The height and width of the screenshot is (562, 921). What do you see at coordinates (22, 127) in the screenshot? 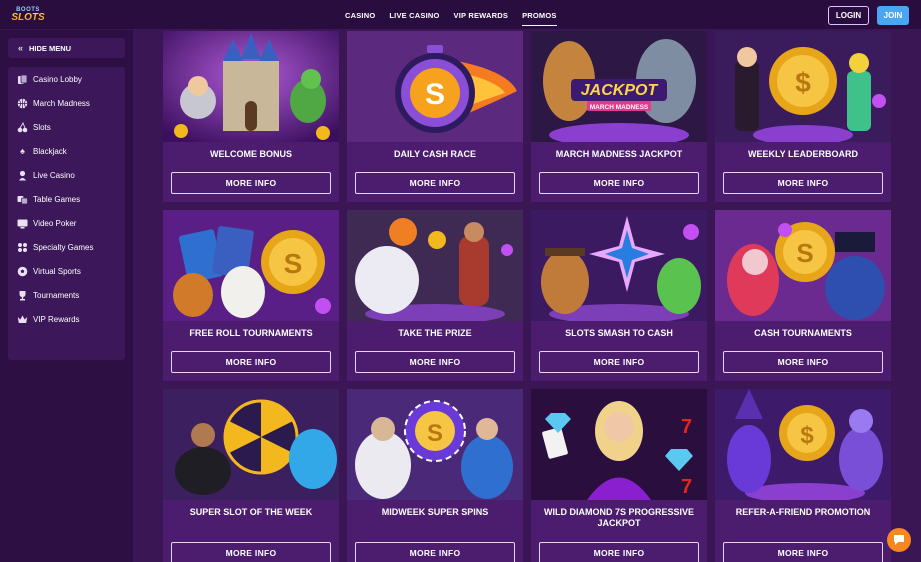
I see `cherries-icon` at bounding box center [22, 127].